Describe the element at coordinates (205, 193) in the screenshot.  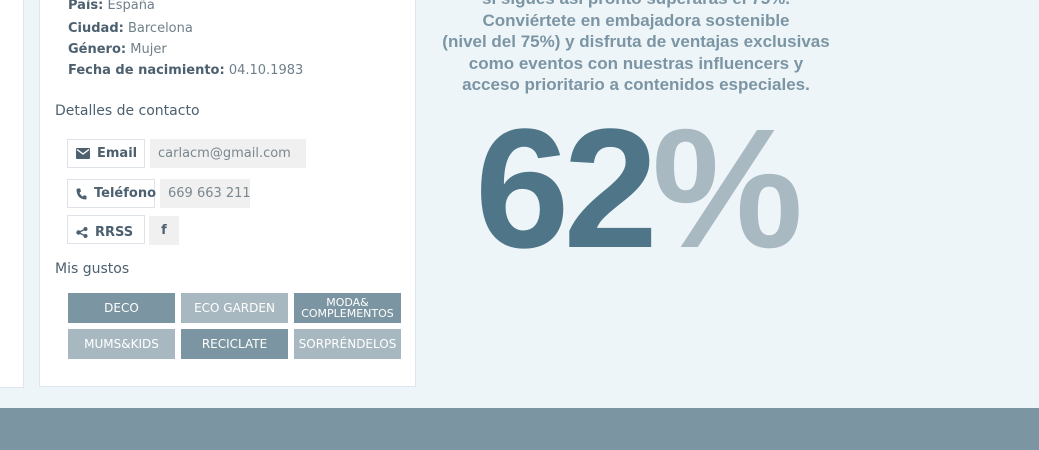
I see `phone-value: 669 663 211` at that location.